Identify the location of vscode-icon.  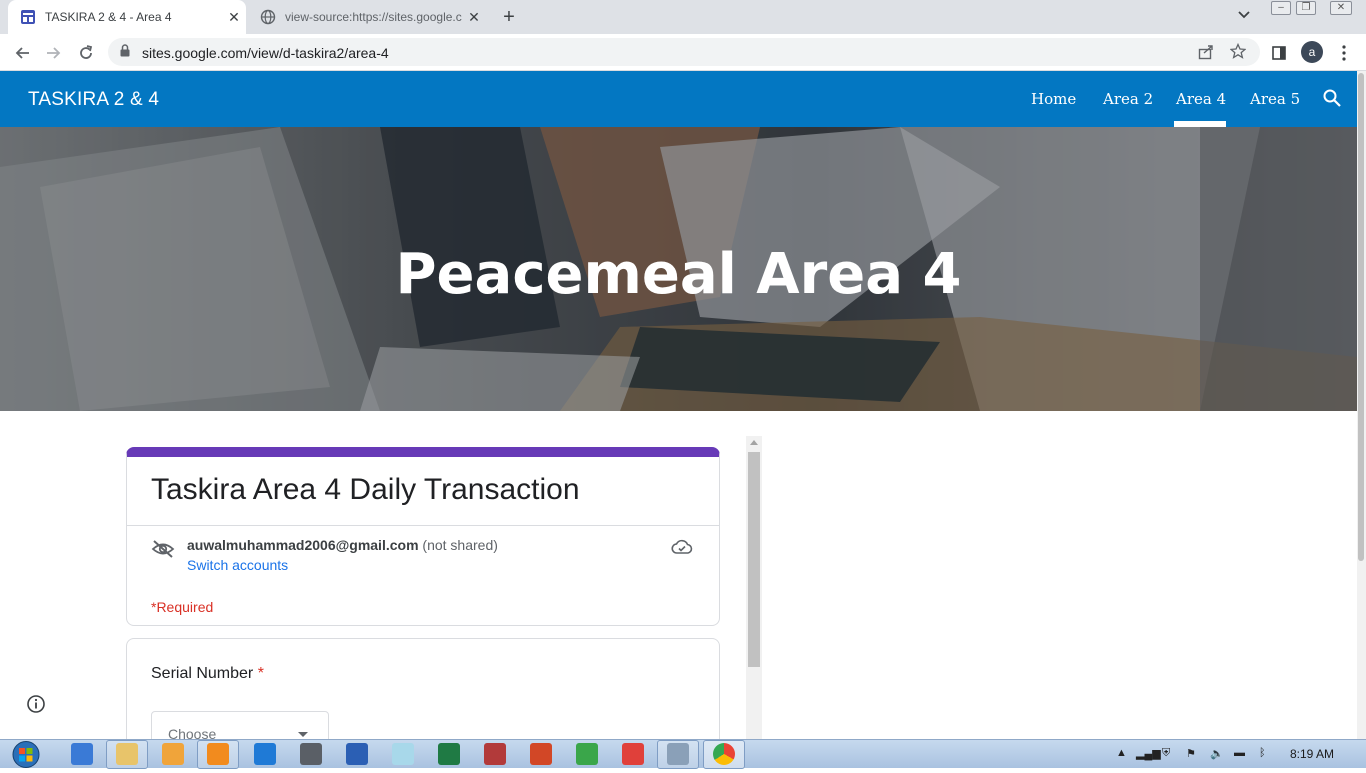
(265, 754).